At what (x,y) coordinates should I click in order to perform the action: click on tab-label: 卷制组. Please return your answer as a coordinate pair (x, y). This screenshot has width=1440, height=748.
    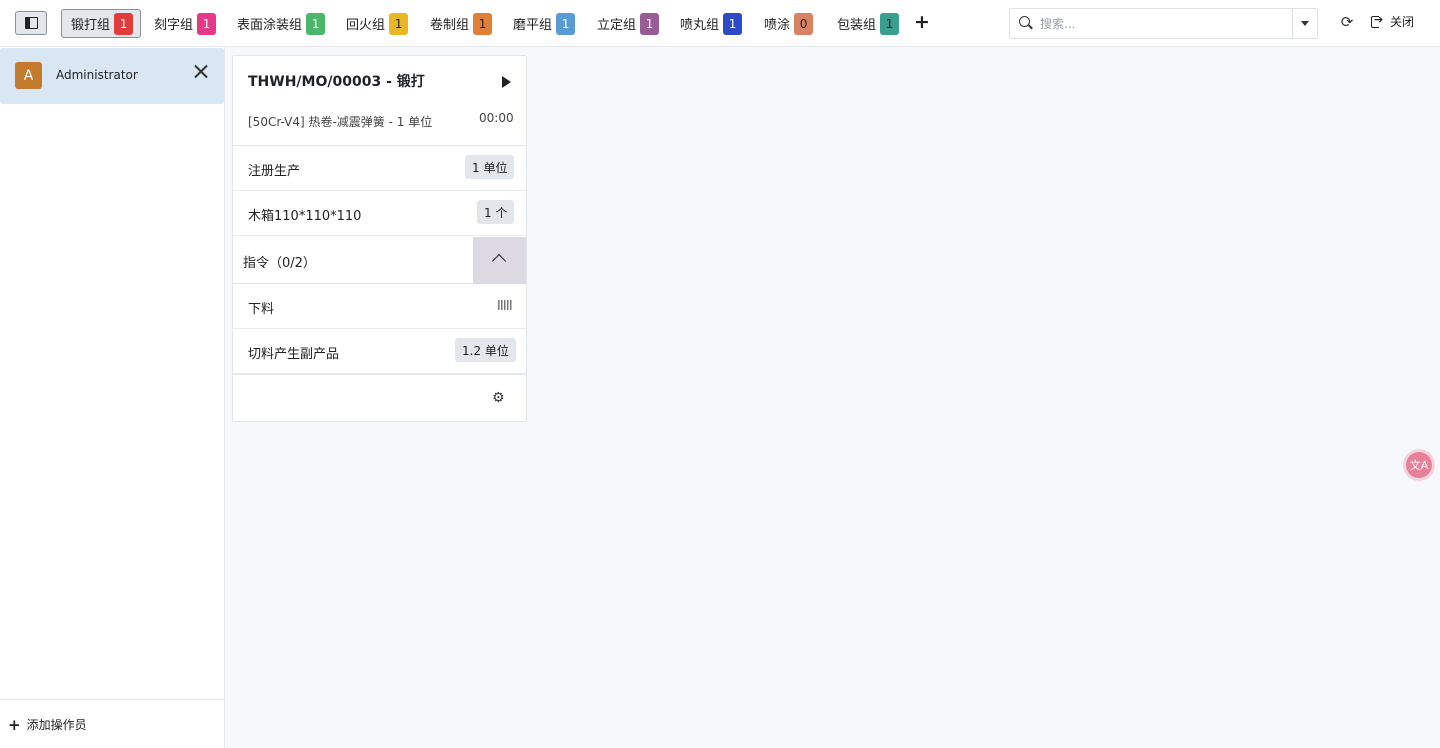
    Looking at the image, I should click on (450, 25).